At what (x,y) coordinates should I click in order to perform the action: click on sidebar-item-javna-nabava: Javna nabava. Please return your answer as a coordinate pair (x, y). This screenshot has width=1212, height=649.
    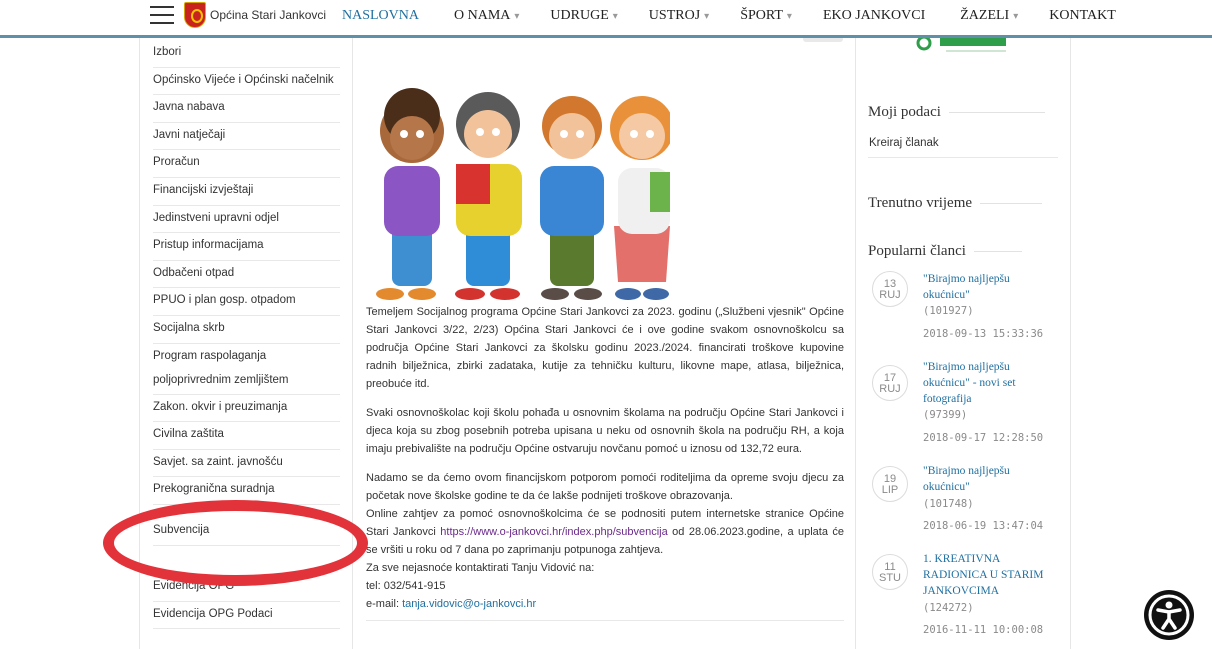
    Looking at the image, I should click on (246, 109).